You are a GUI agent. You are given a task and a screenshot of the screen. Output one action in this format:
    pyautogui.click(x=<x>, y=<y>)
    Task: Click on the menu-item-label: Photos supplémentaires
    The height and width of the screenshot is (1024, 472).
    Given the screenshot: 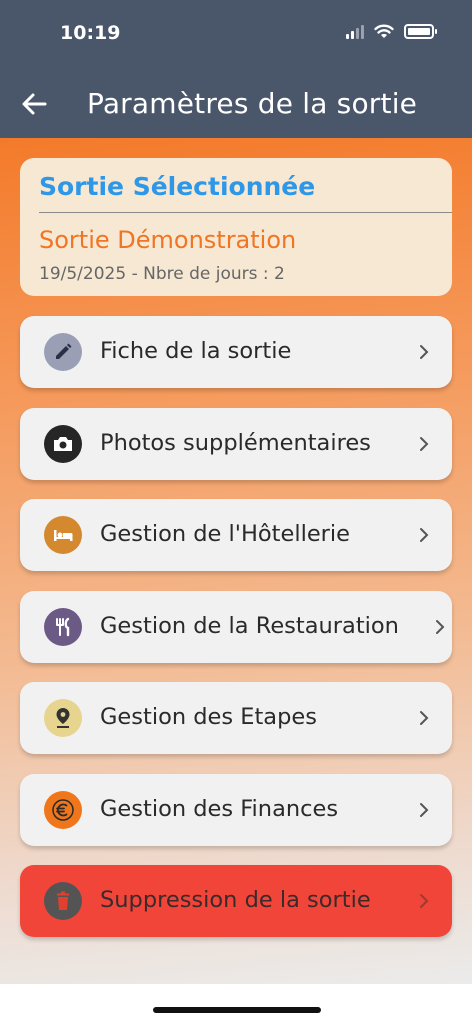 What is the action you would take?
    pyautogui.click(x=235, y=443)
    